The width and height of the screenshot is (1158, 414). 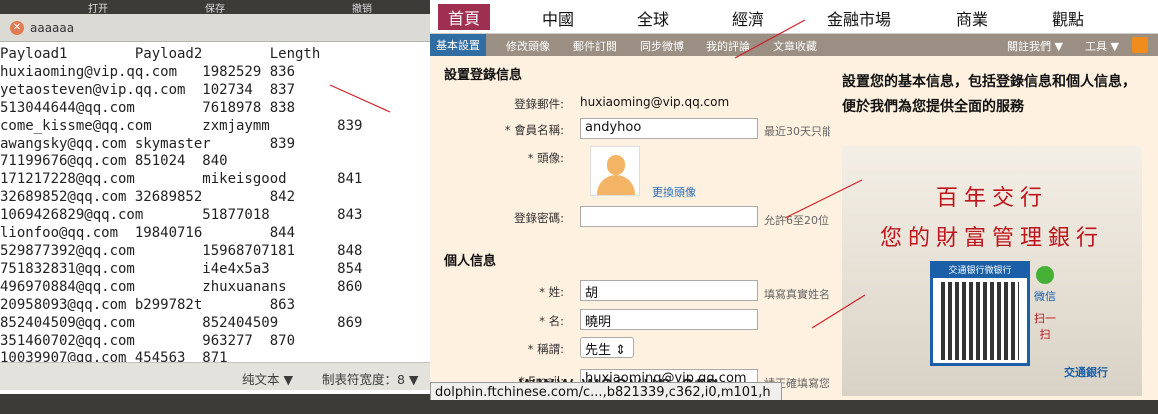 I want to click on editor-line: 20958093@qq.com b299782t 863, so click(x=148, y=304).